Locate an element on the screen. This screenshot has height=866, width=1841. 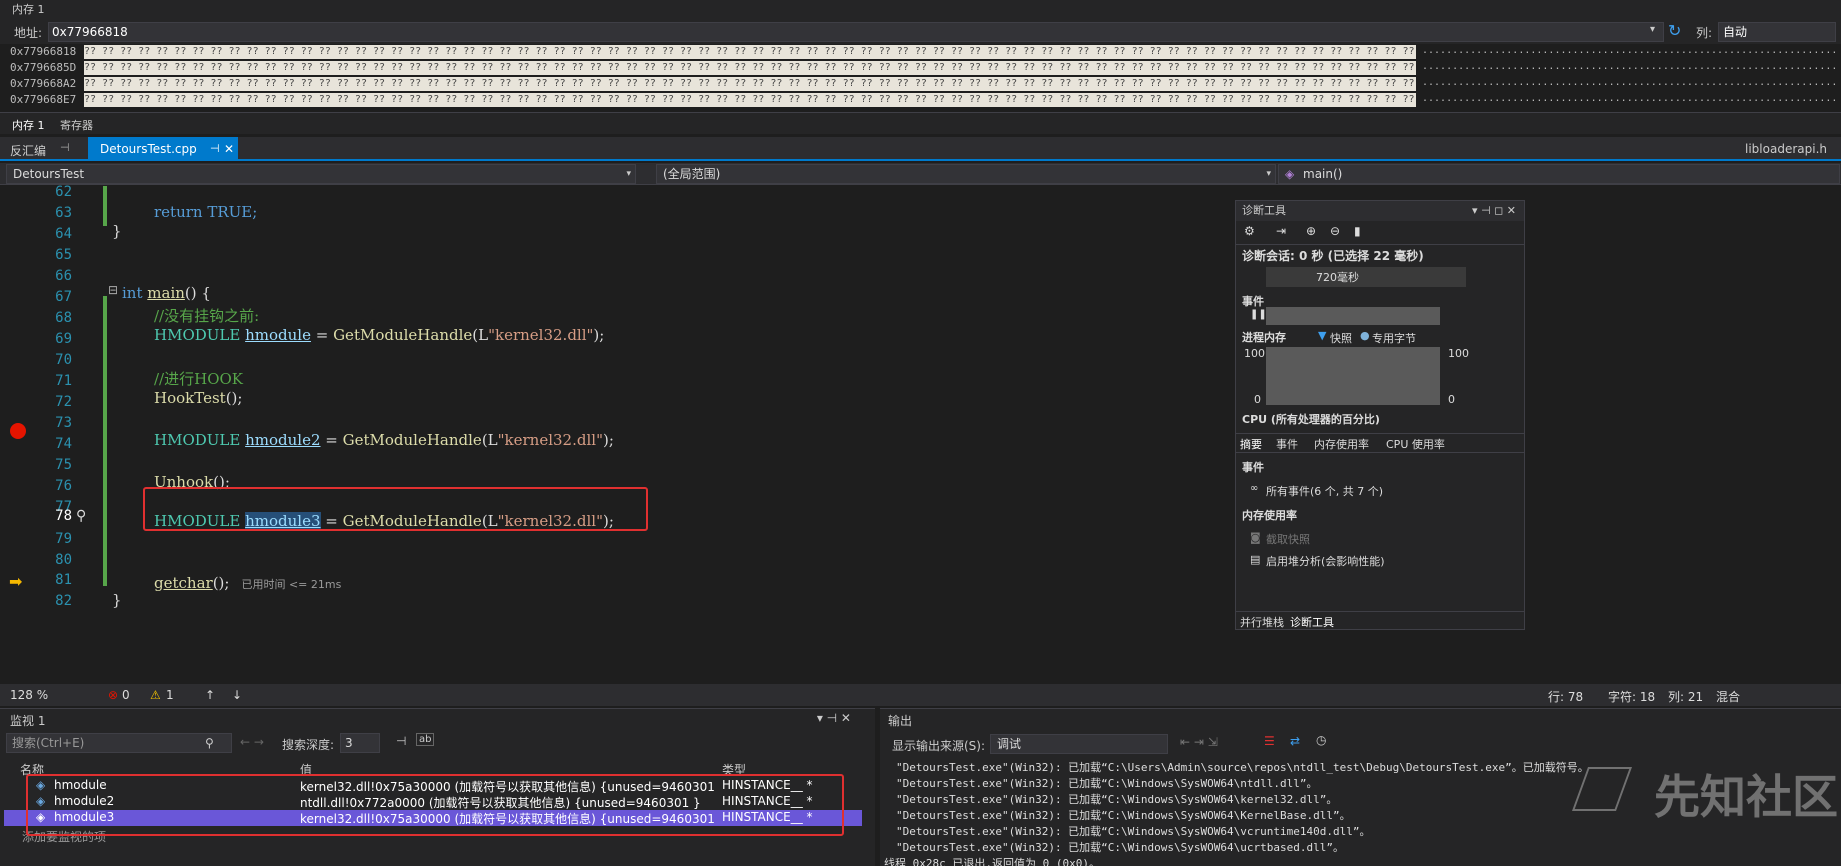
tab-detourstest-cpp: DetoursTest.cpp ⊣ ✕ is located at coordinates (163, 149).